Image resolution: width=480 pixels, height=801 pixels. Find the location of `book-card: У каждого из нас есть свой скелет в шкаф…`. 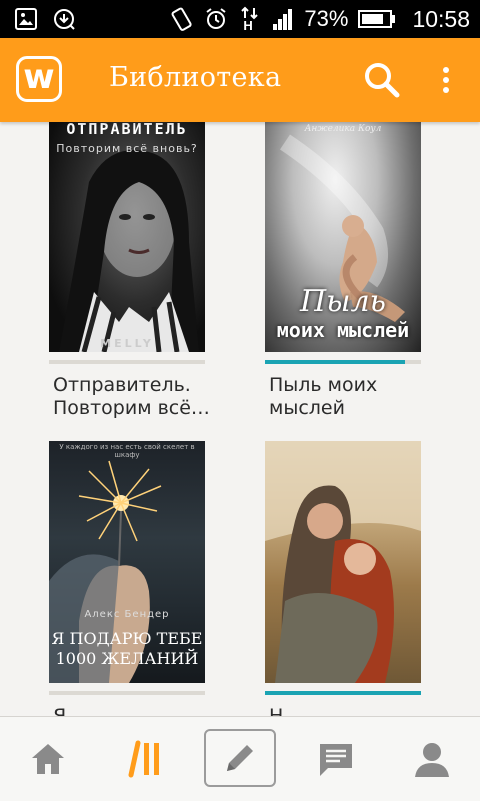

book-card: У каждого из нас есть свой скелет в шкаф… is located at coordinates (127, 578).